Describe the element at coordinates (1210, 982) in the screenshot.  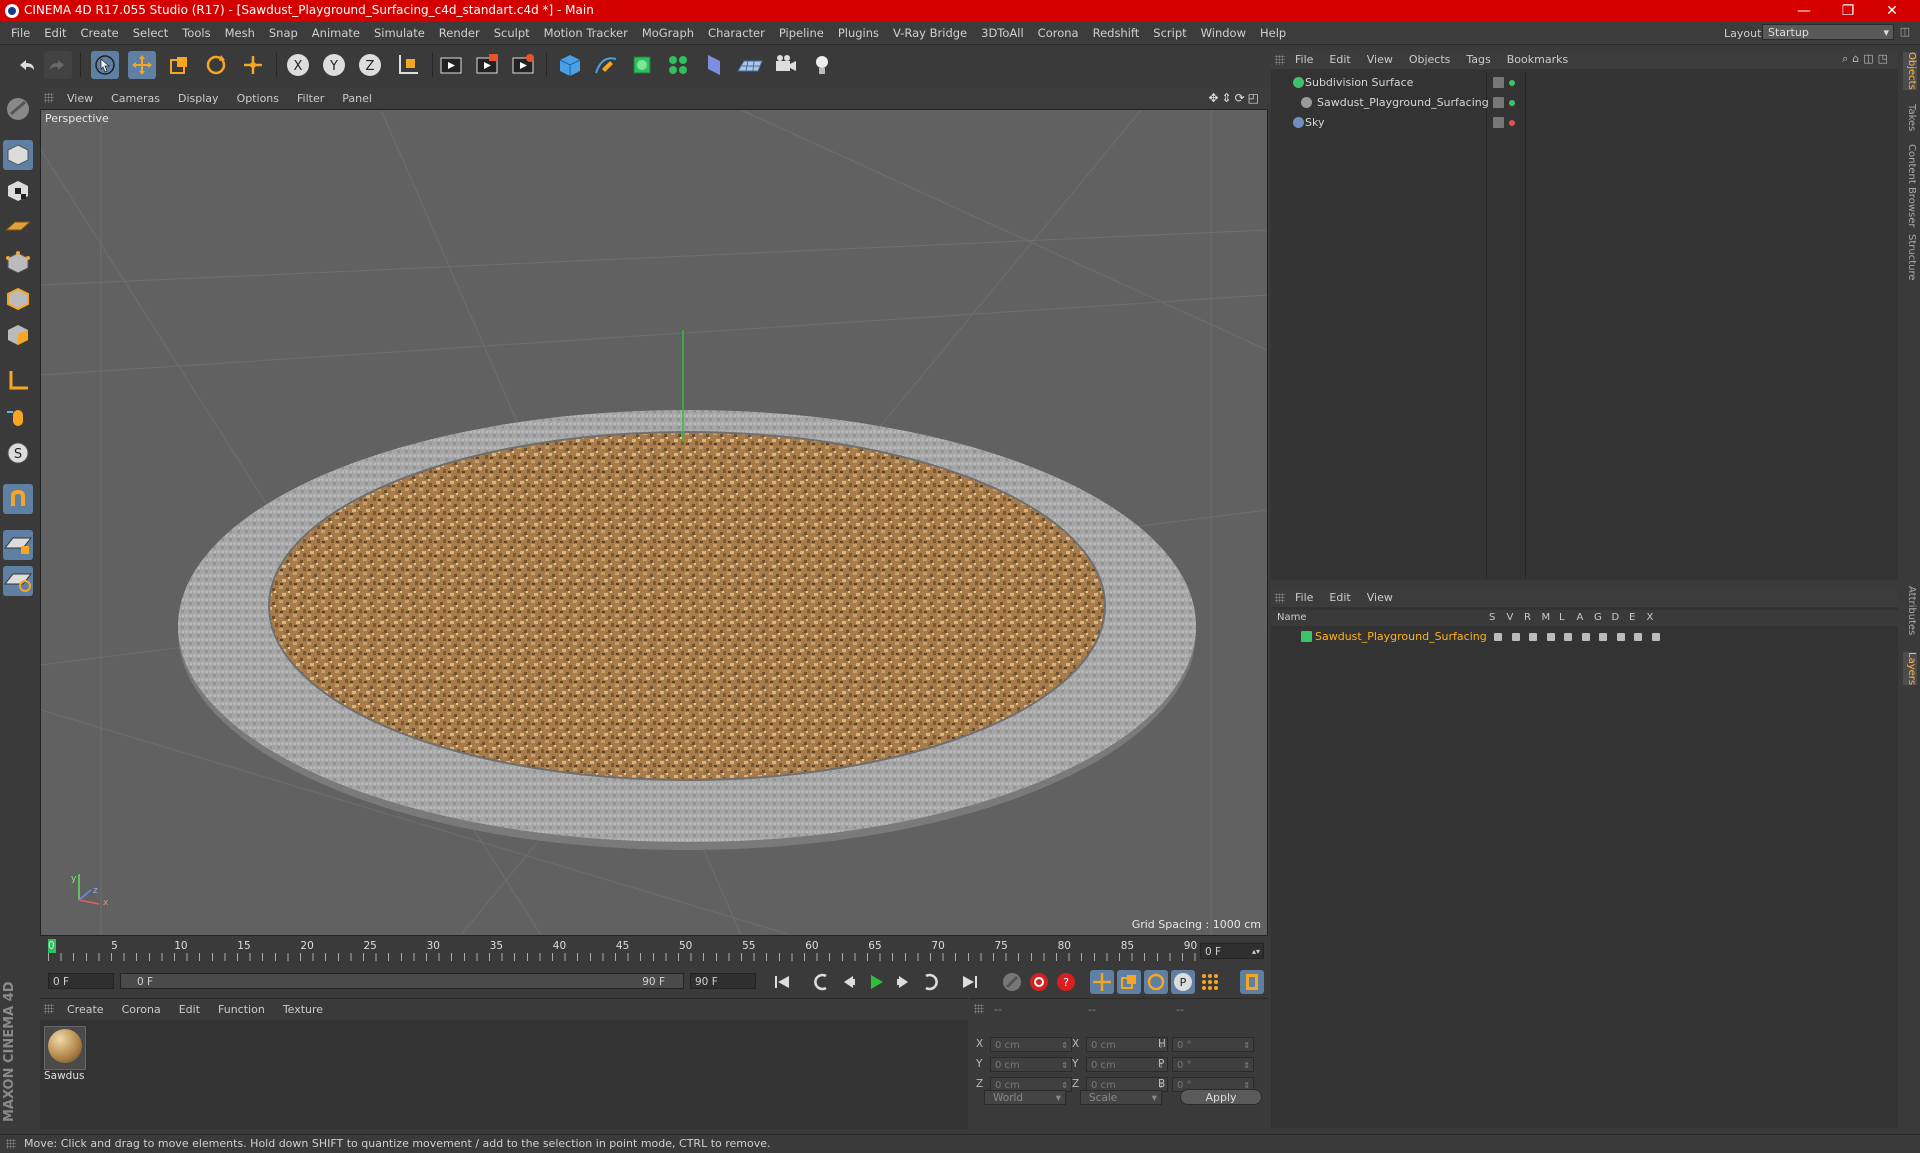
I see `key-pla-icon` at that location.